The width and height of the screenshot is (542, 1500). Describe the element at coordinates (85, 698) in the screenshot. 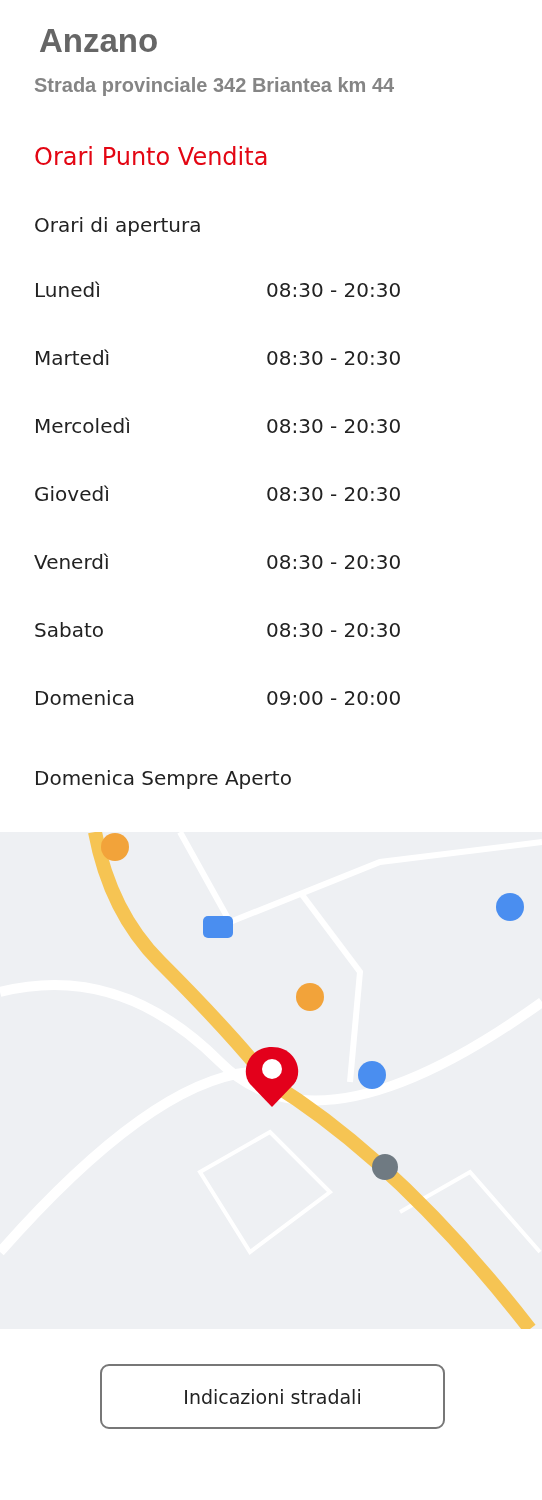

I see `day-label: Domenica` at that location.